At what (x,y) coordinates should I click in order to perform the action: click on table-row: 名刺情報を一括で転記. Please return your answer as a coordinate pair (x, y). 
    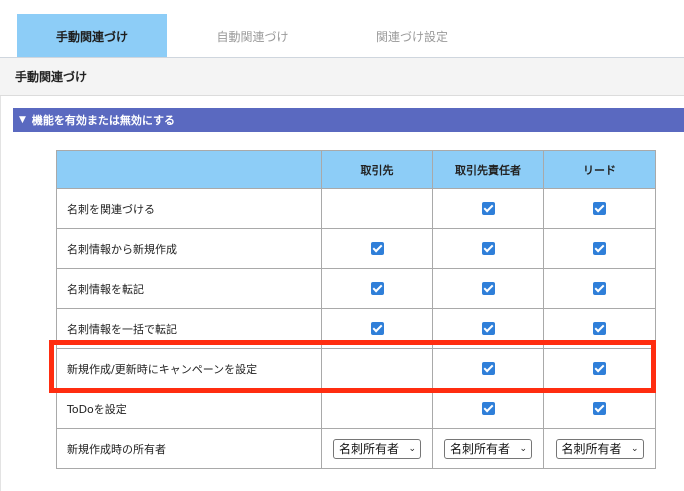
    Looking at the image, I should click on (356, 328).